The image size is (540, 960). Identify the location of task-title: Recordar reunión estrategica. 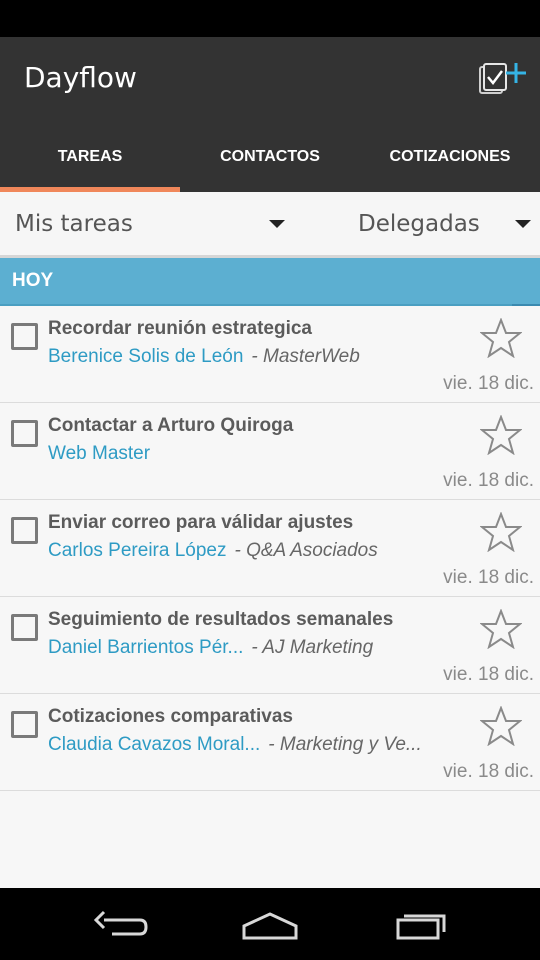
(180, 328).